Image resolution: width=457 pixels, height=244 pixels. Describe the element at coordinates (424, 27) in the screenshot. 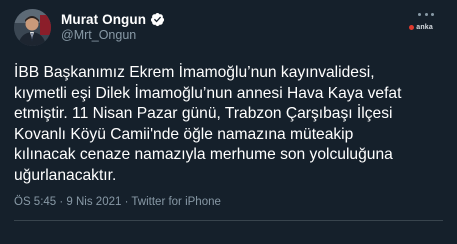

I see `watermark-text: anka` at that location.